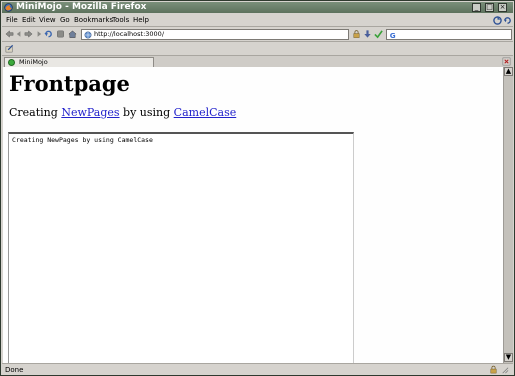  Describe the element at coordinates (215, 34) in the screenshot. I see `url-bar: http://localhost:3000/` at that location.